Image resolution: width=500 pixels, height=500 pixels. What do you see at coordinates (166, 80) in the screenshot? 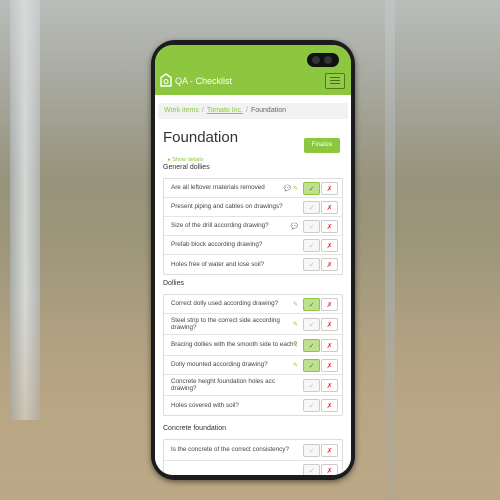
I see `home-logo-icon` at bounding box center [166, 80].